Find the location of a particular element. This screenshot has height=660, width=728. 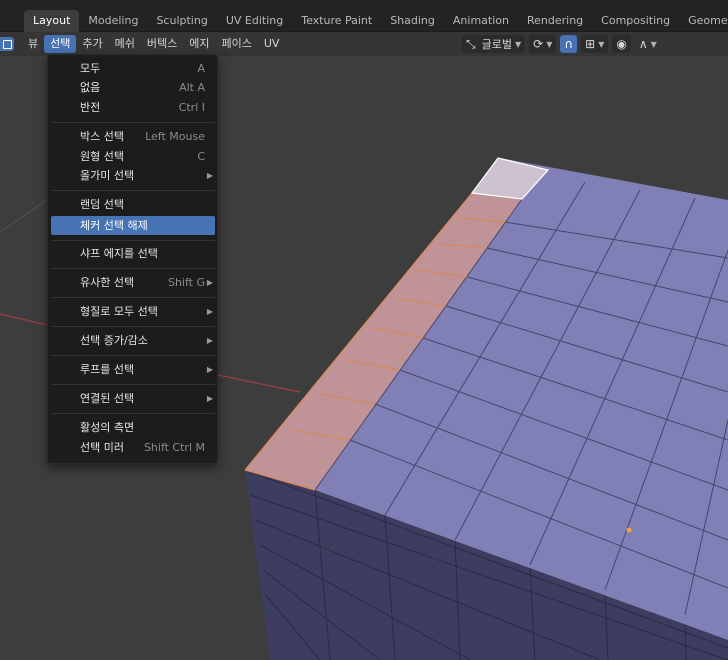

tab-sculpting: Sculpting is located at coordinates (181, 21).